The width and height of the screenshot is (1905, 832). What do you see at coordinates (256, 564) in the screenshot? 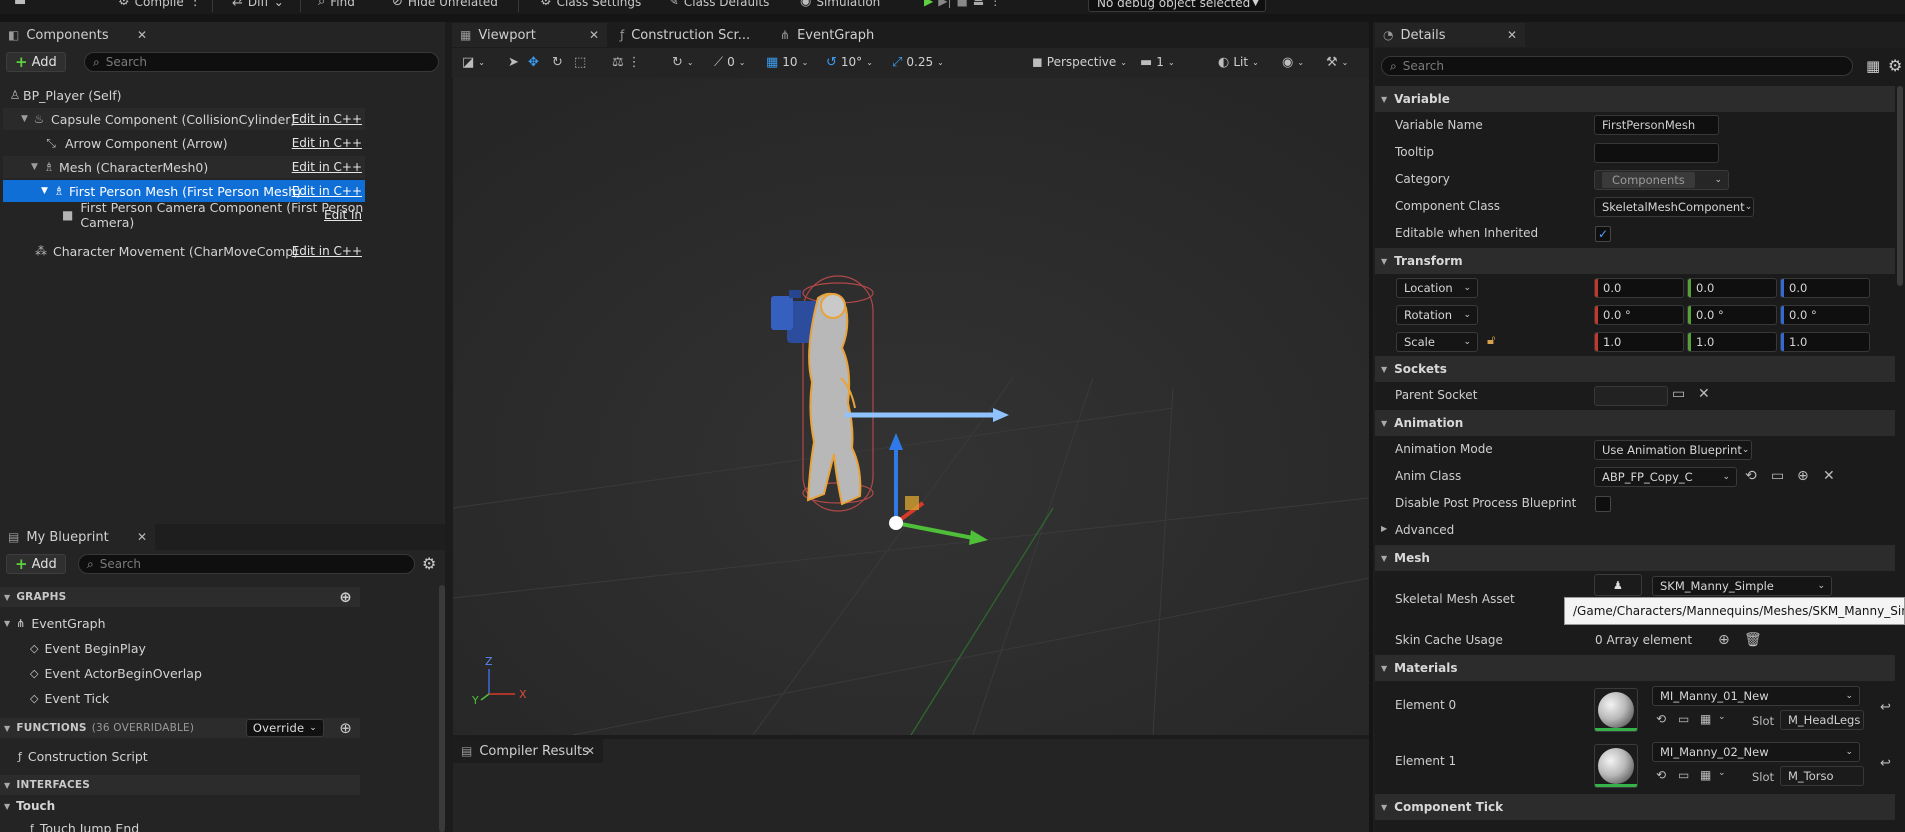
I see `my-blueprint-search-input` at bounding box center [256, 564].